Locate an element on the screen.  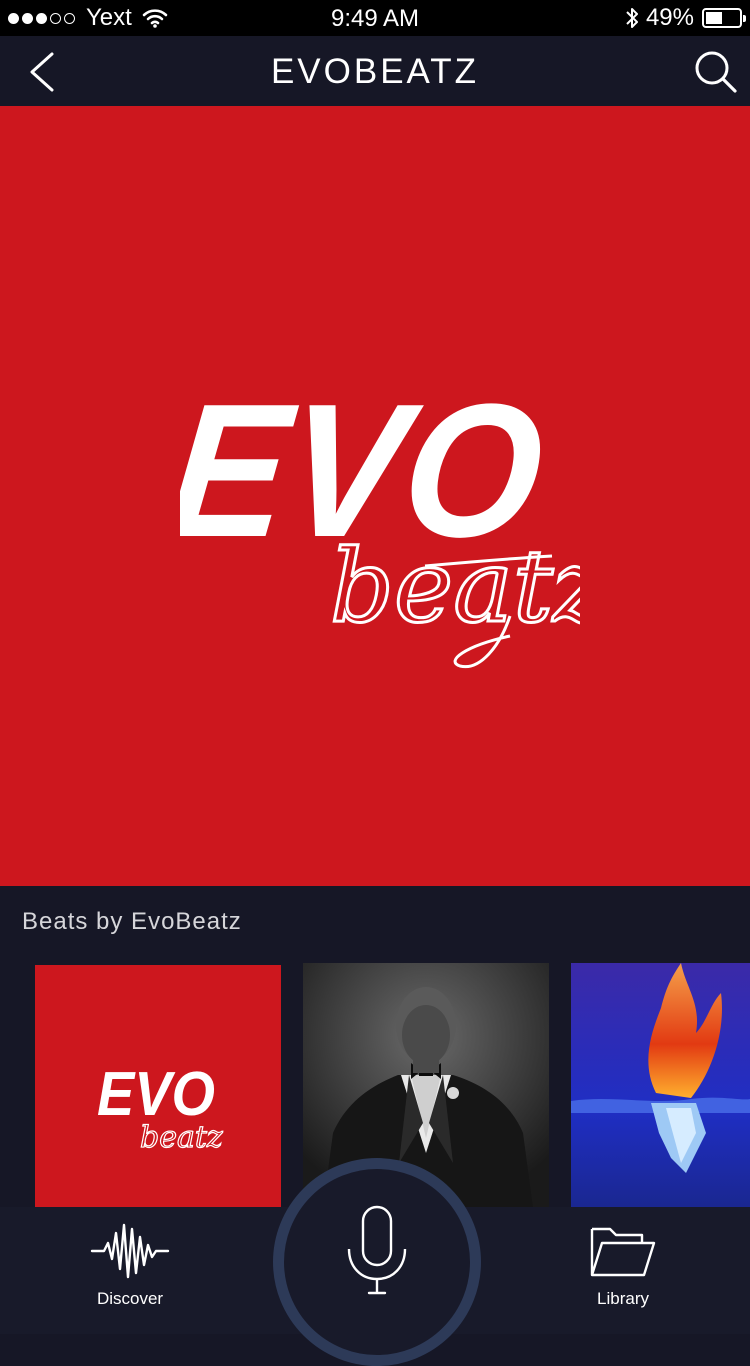
battery-percent: 49% is located at coordinates (669, 17).